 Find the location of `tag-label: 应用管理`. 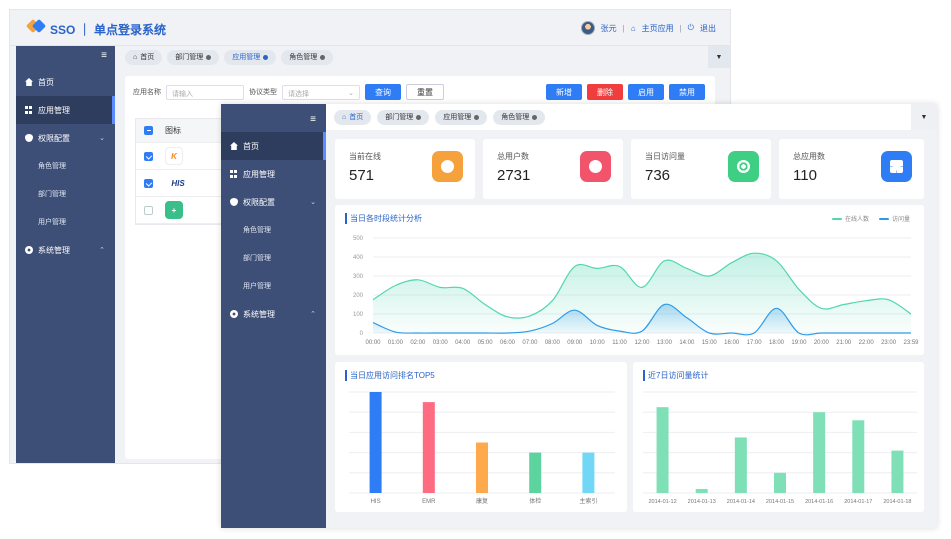

tag-label: 应用管理 is located at coordinates (457, 117).